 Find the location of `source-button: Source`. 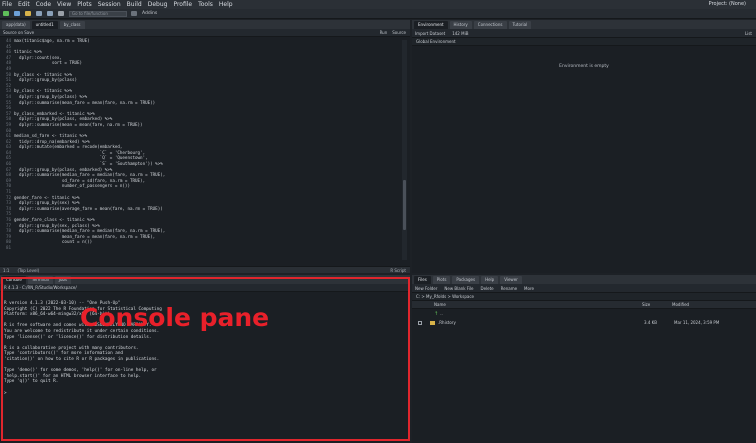

source-button: Source is located at coordinates (399, 32).